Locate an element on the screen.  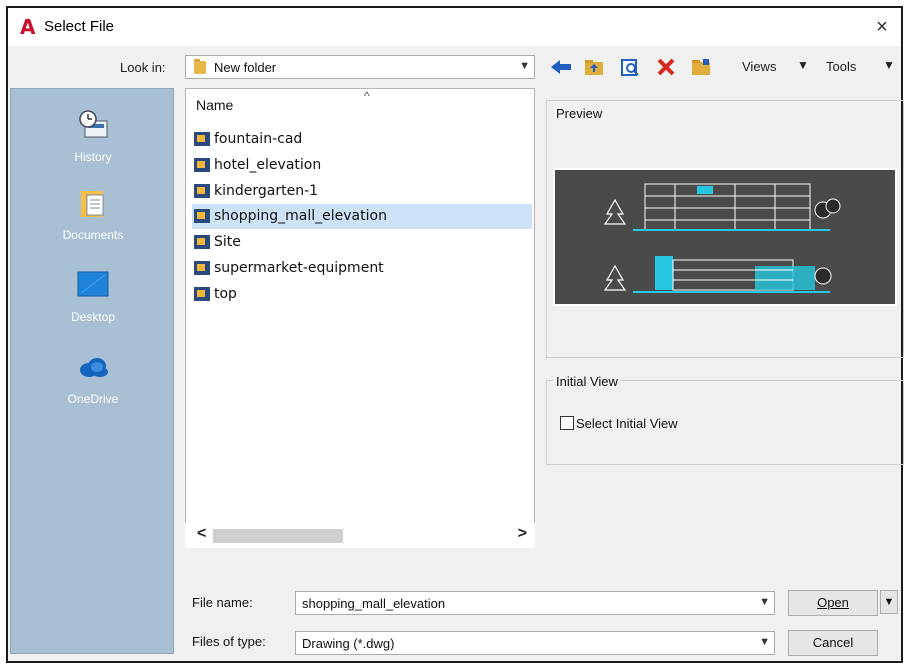
create-folder-button is located at coordinates (701, 67).